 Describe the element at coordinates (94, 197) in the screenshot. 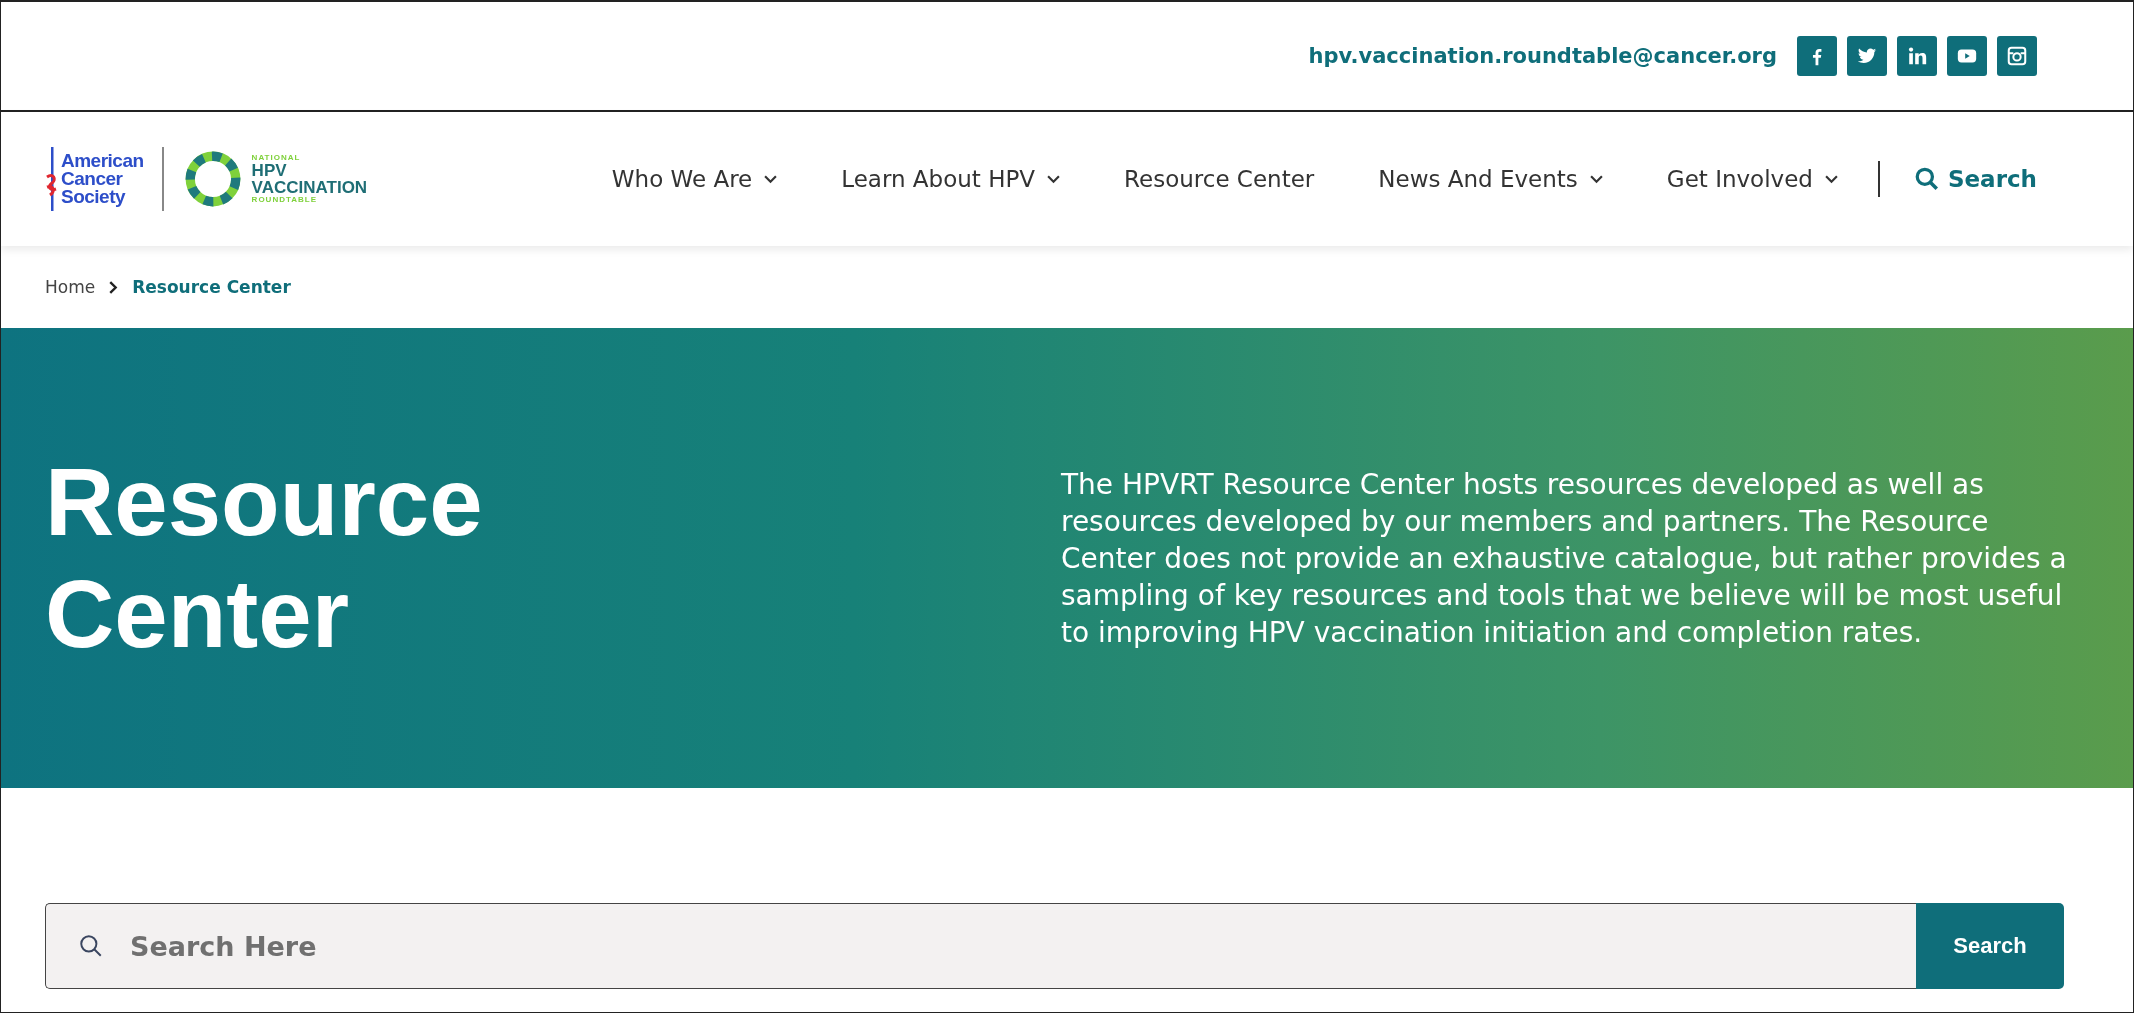

I see `logo-text: Society` at that location.